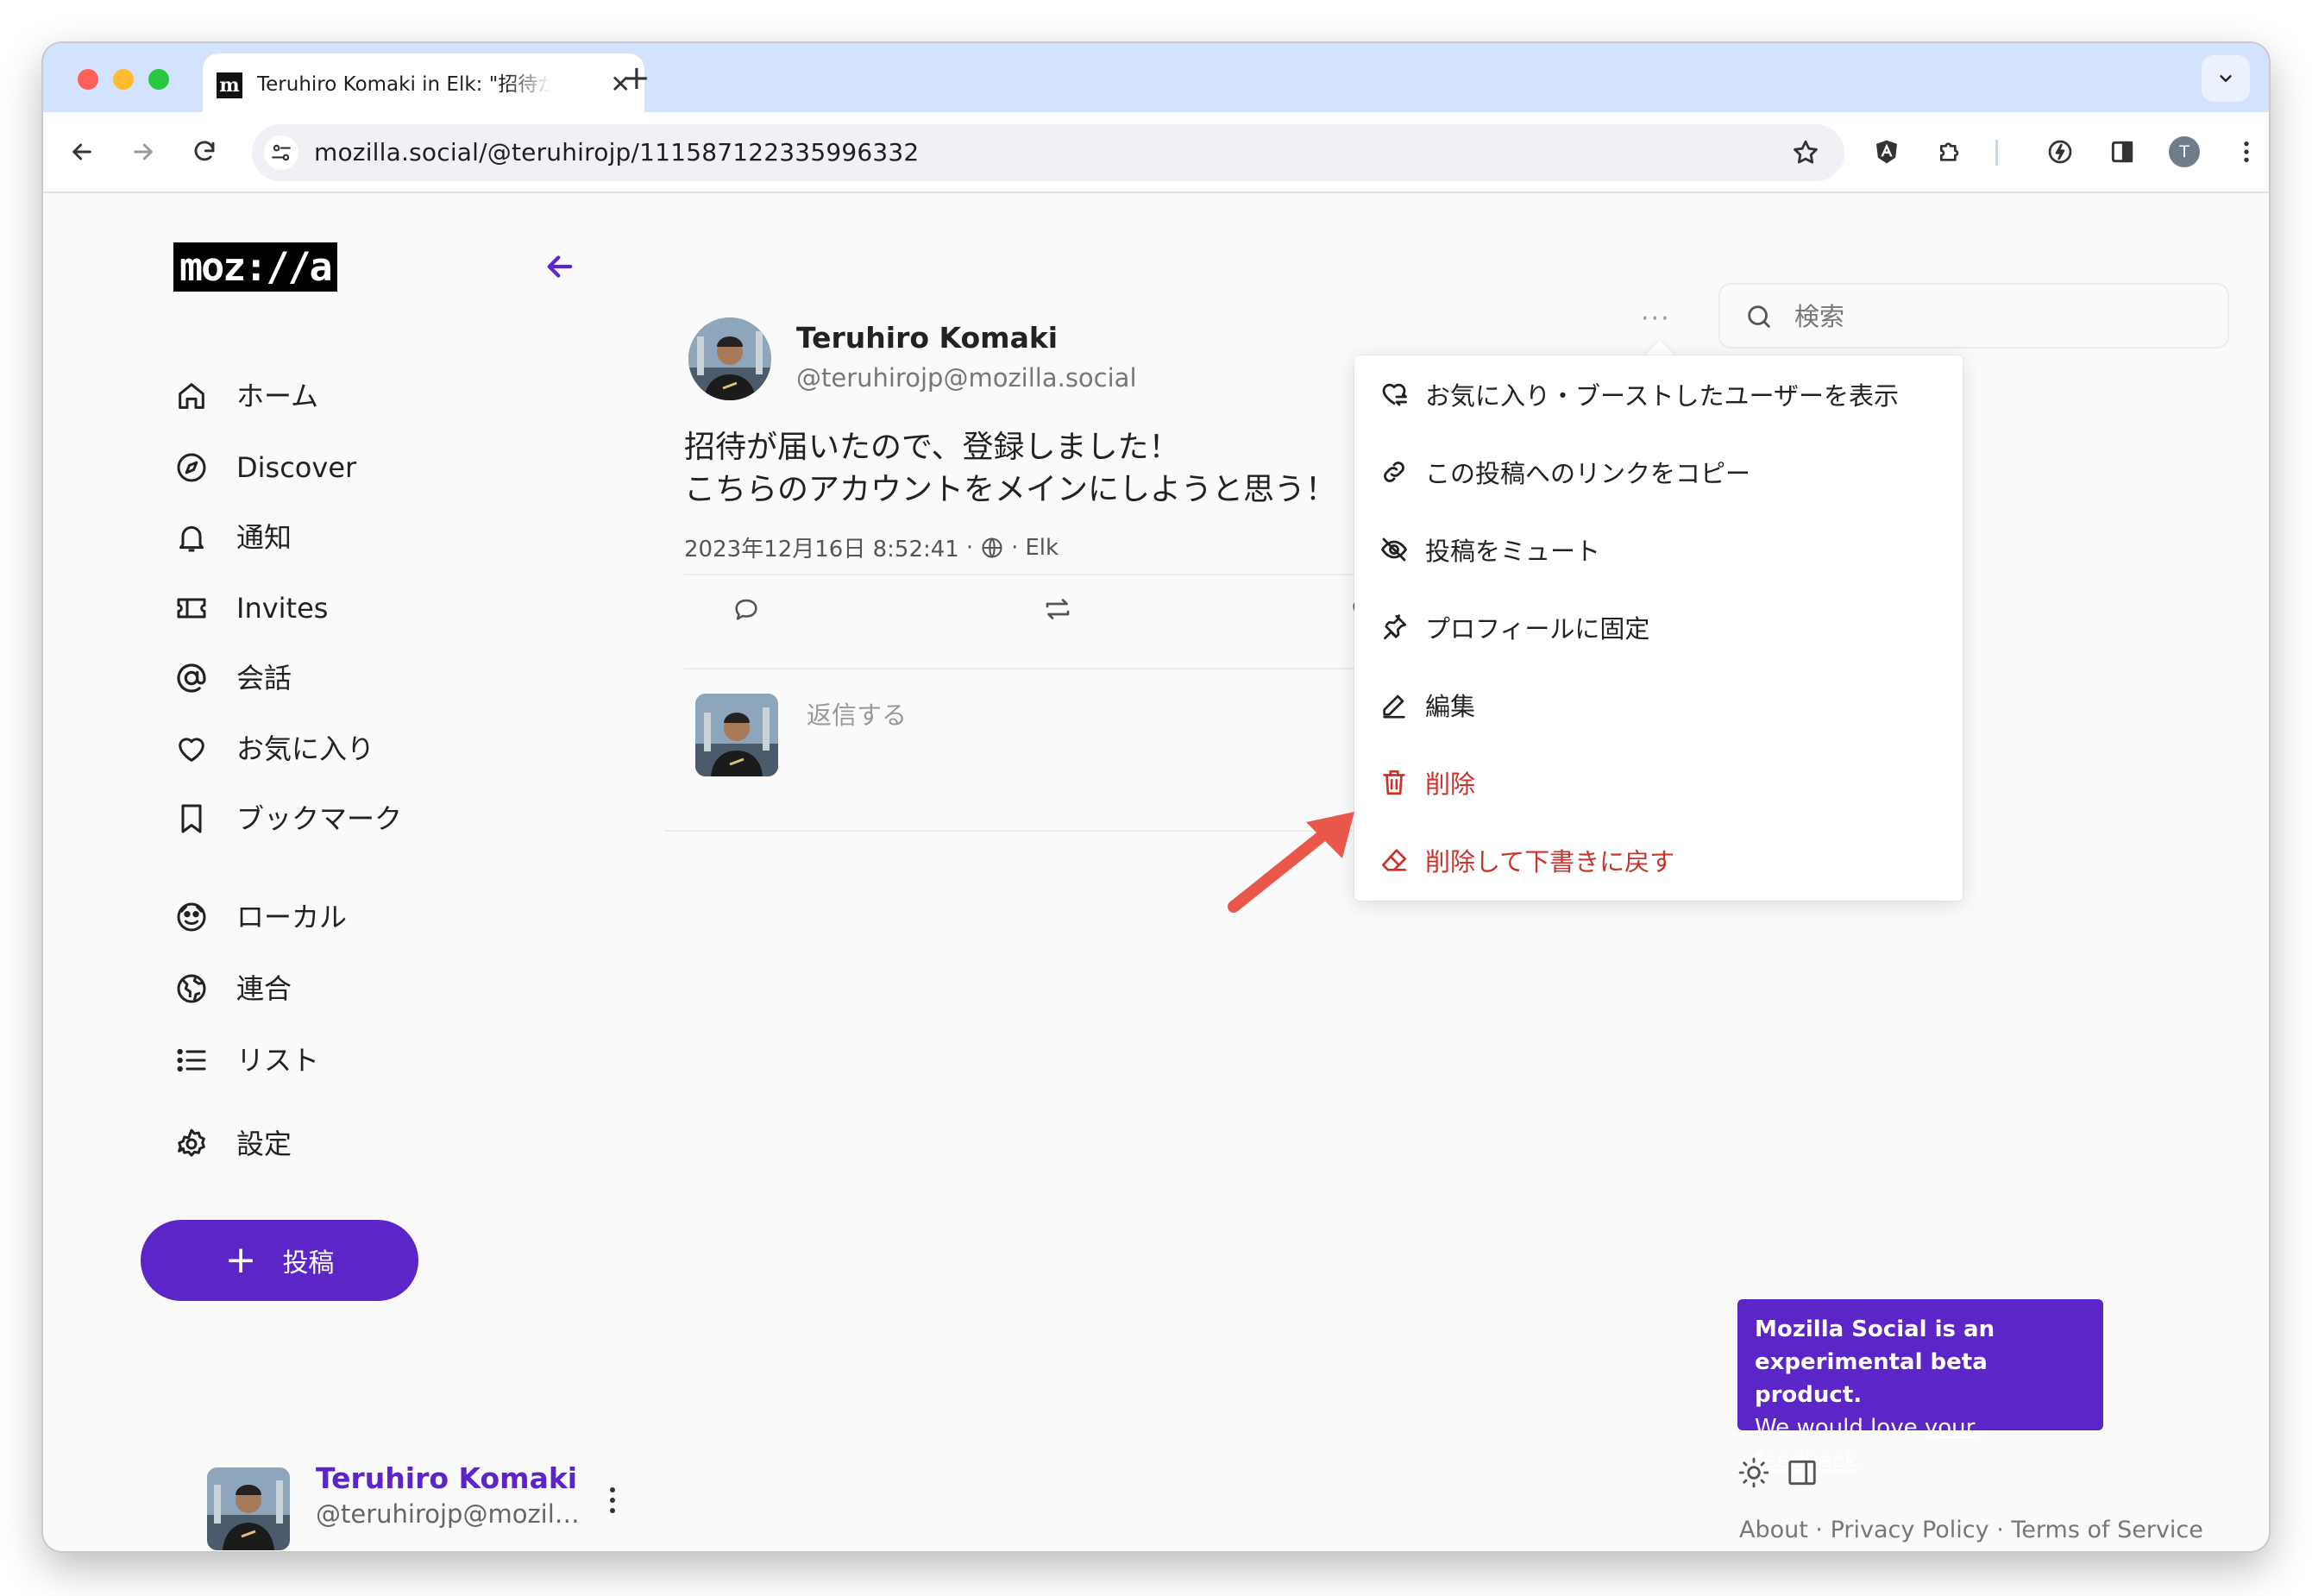  Describe the element at coordinates (305, 748) in the screenshot. I see `sidebar-item-label: お気に入り` at that location.